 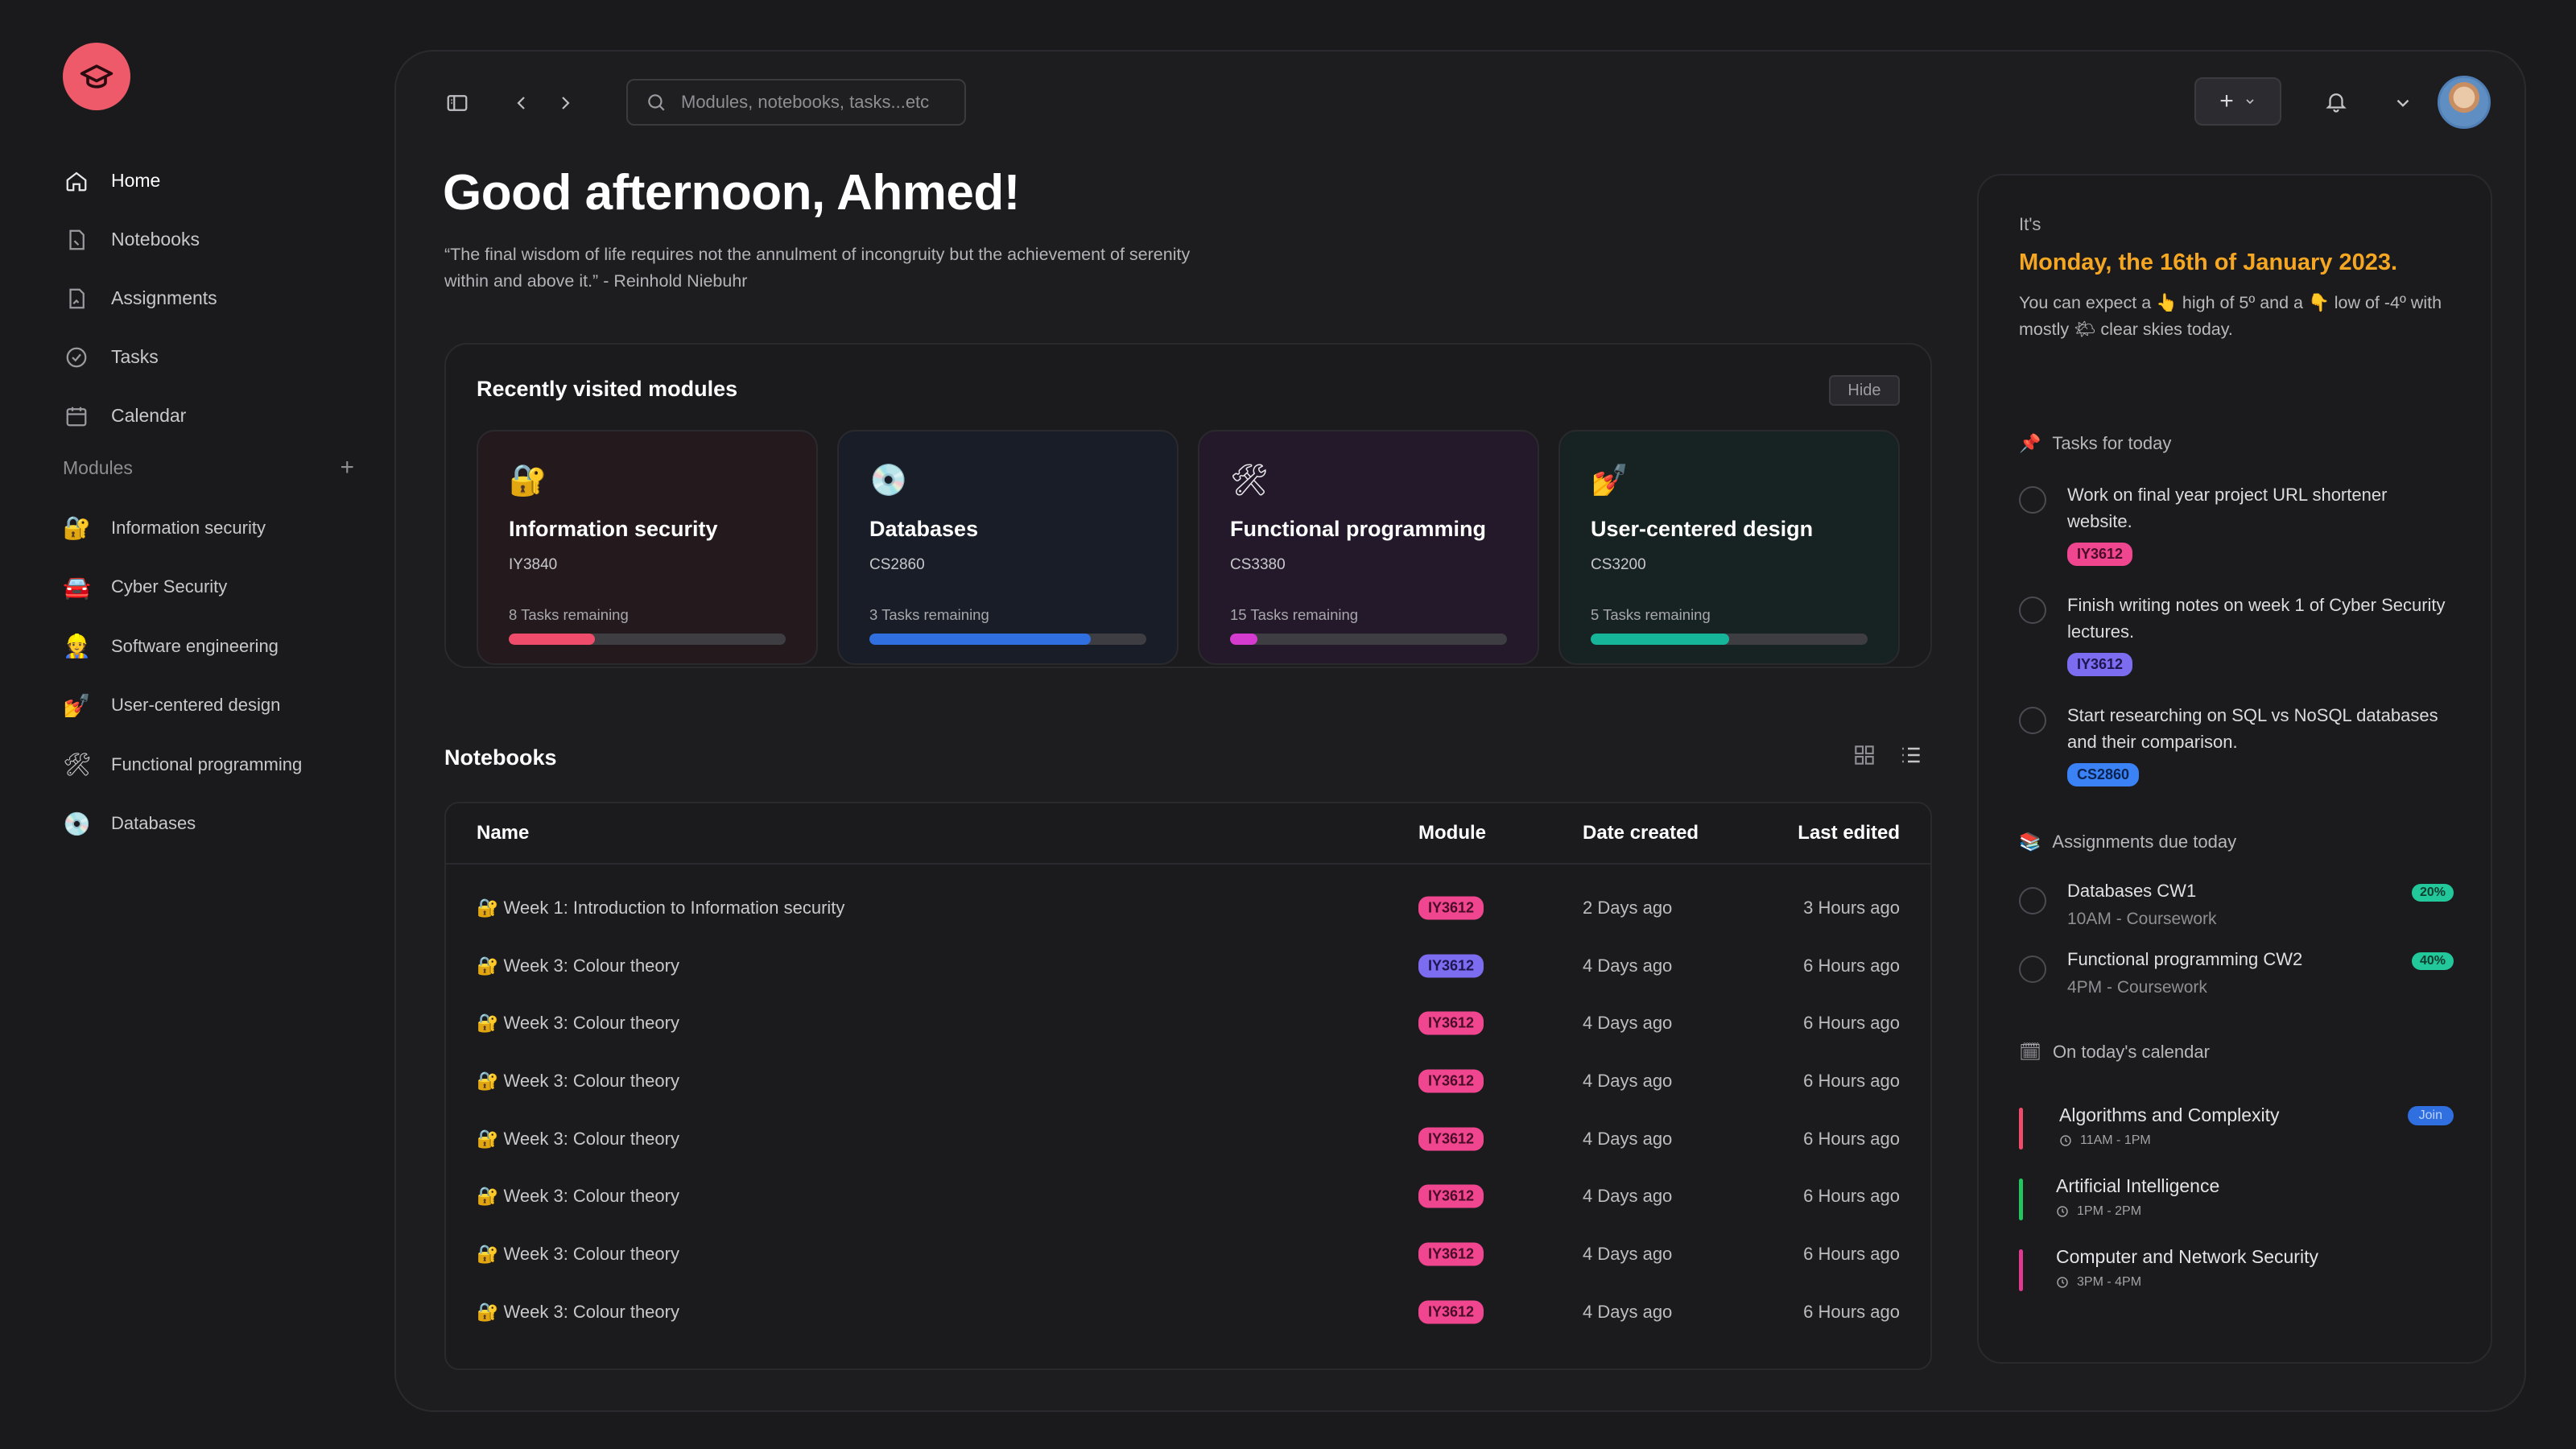 I want to click on nav-notebooks-label: Notebooks, so click(x=155, y=239).